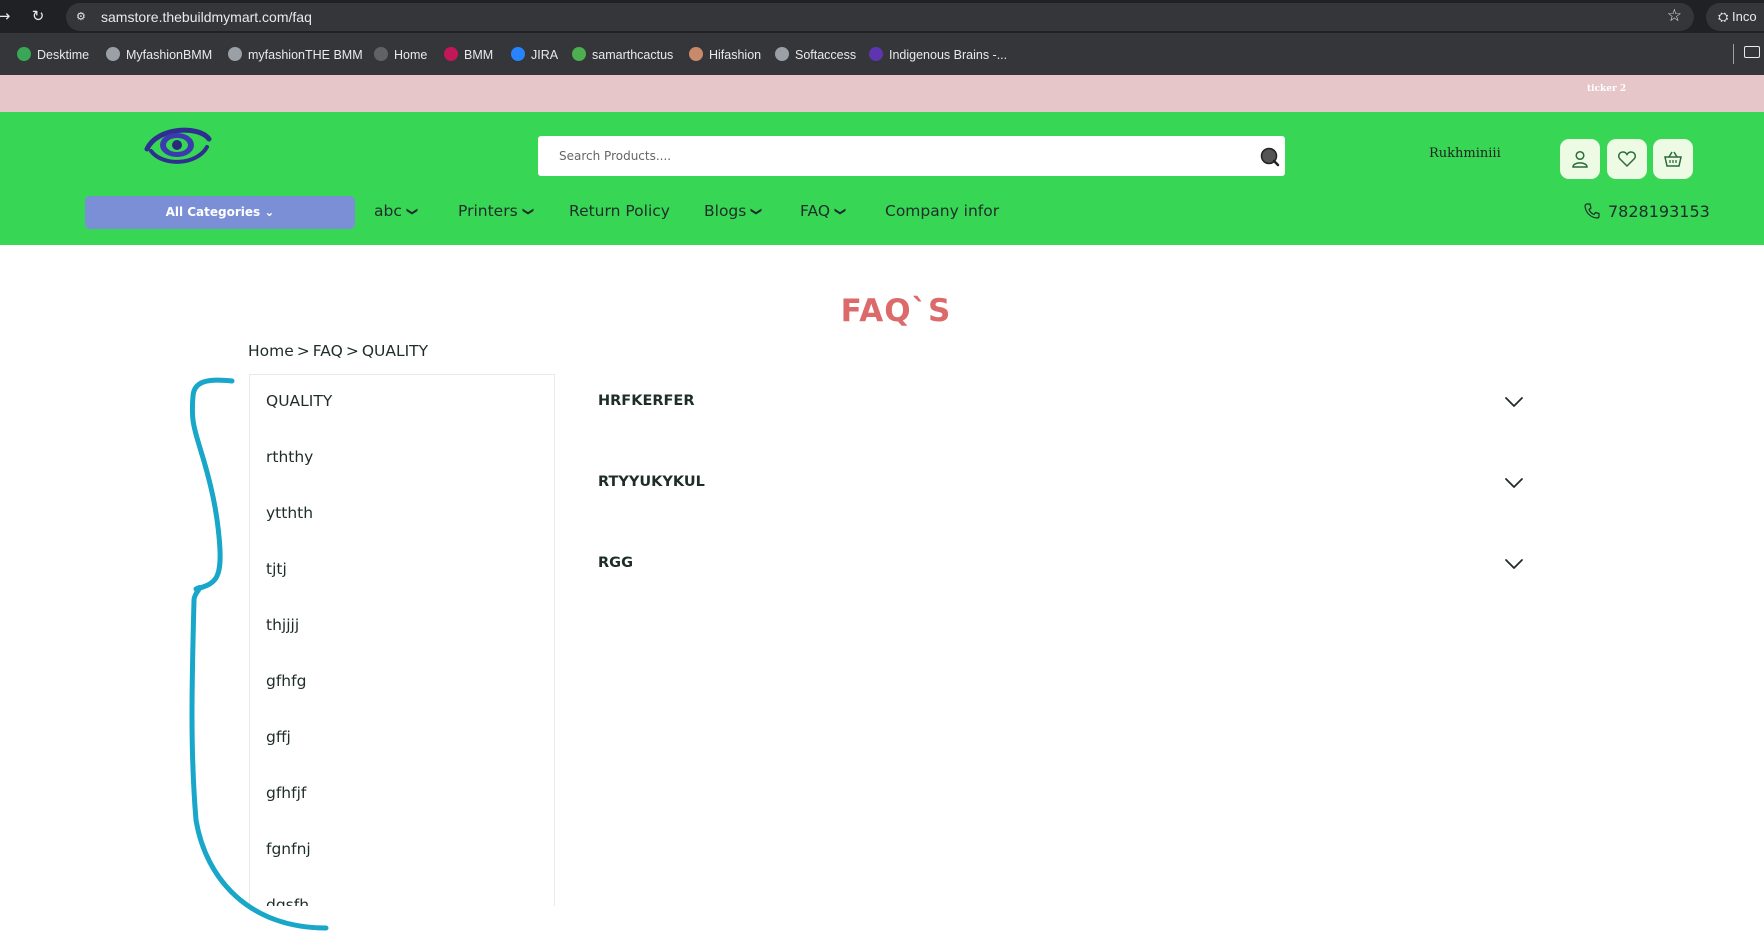 This screenshot has height=935, width=1764. What do you see at coordinates (1733, 54) in the screenshot?
I see `bookmarks-separator` at bounding box center [1733, 54].